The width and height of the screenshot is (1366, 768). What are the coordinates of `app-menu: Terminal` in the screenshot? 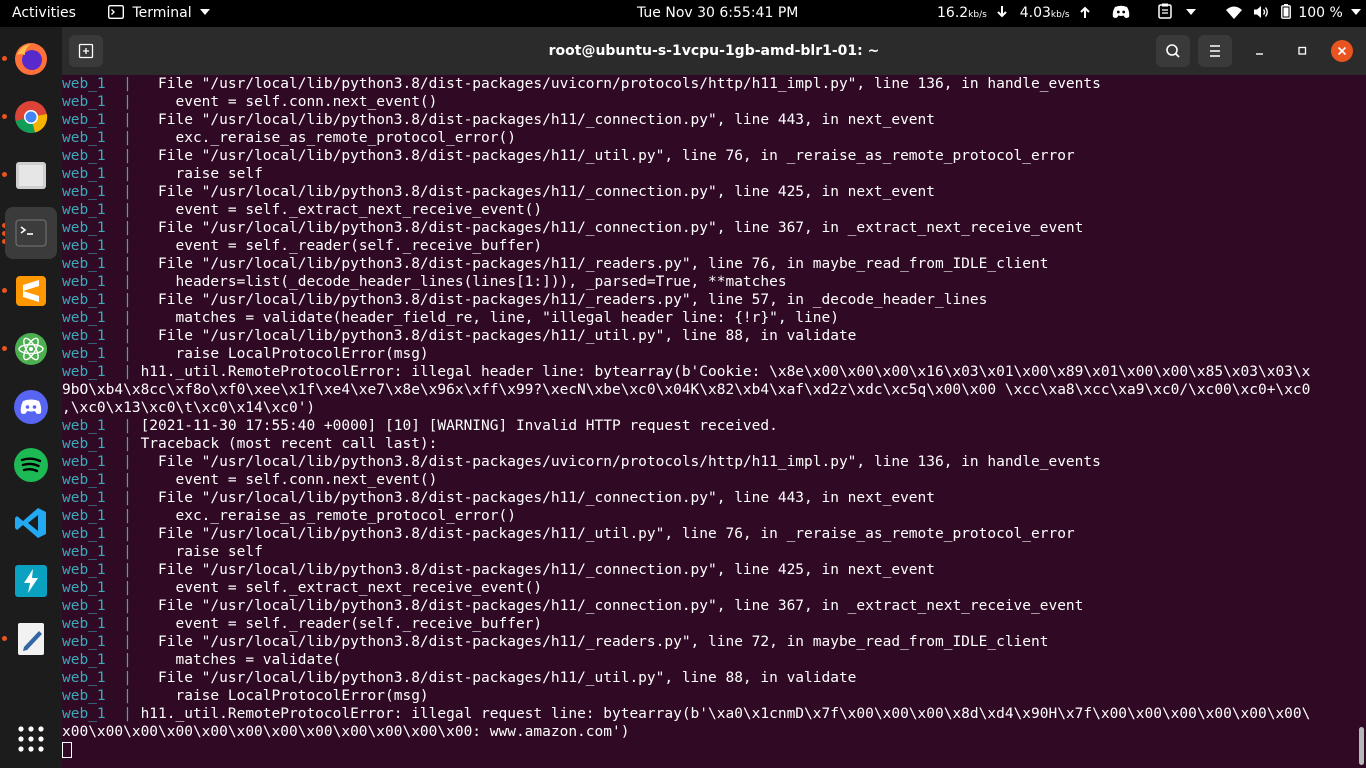 It's located at (159, 13).